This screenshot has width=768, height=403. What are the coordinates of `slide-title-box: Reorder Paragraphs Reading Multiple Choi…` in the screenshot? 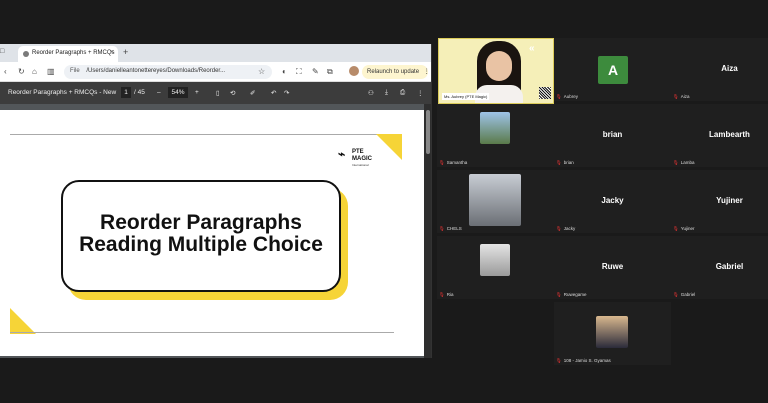 It's located at (201, 236).